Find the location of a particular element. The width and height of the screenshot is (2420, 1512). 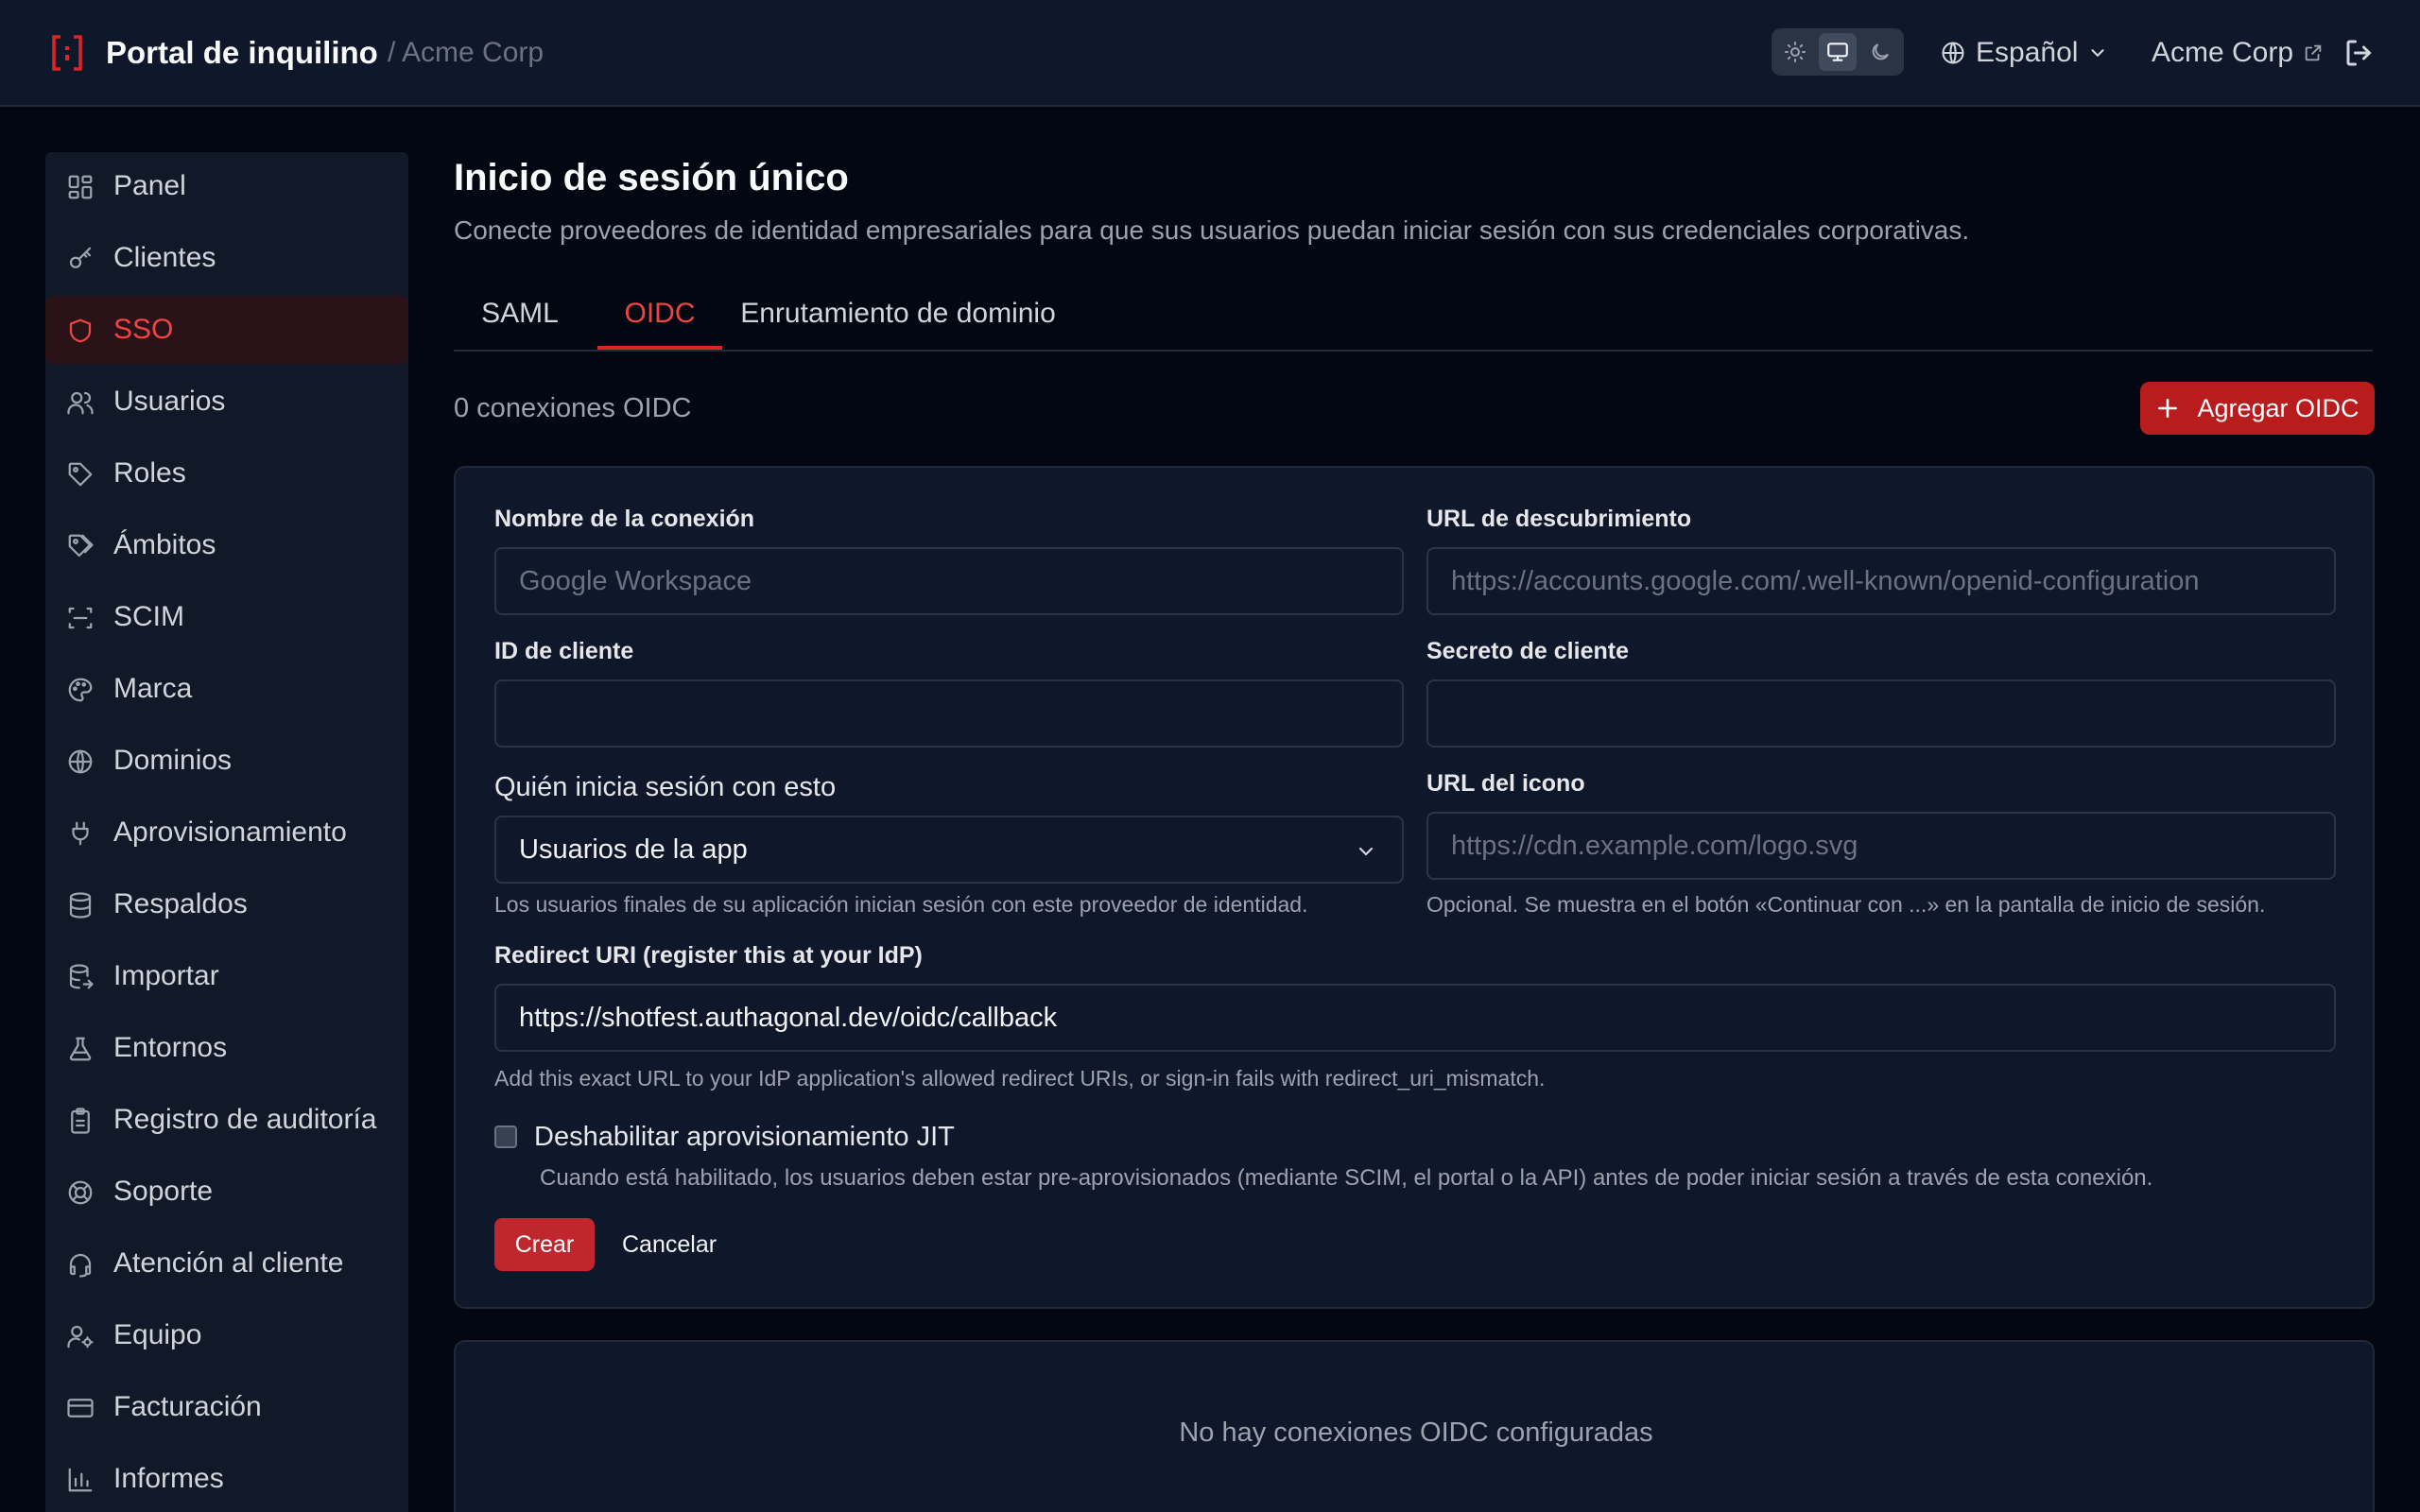

sidebar-item-informes: Informes is located at coordinates (226, 1478).